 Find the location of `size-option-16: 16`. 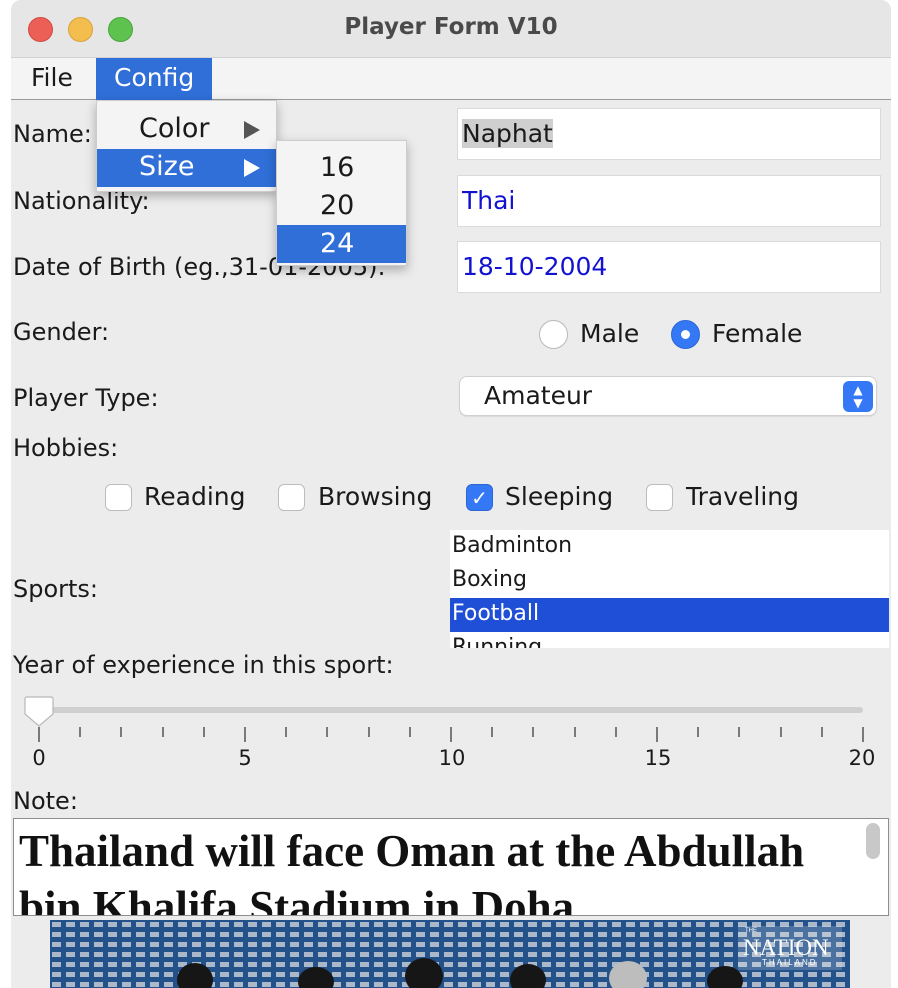

size-option-16: 16 is located at coordinates (341, 168).